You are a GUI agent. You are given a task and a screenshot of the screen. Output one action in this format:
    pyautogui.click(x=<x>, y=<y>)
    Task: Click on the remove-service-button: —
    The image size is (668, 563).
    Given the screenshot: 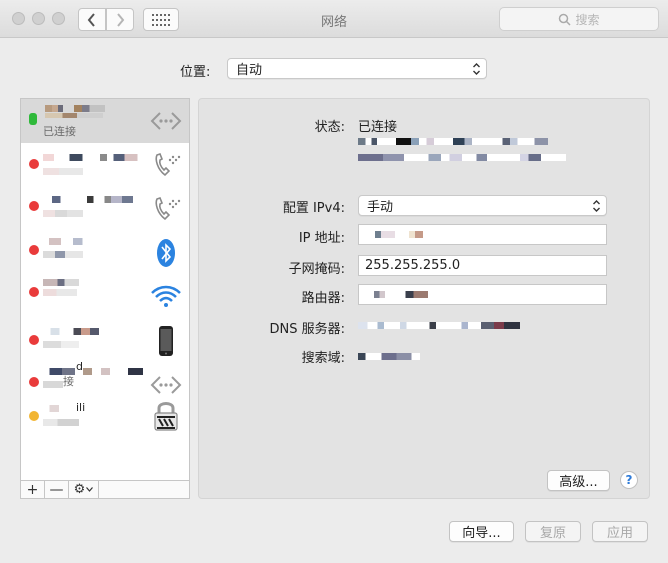 What is the action you would take?
    pyautogui.click(x=57, y=489)
    